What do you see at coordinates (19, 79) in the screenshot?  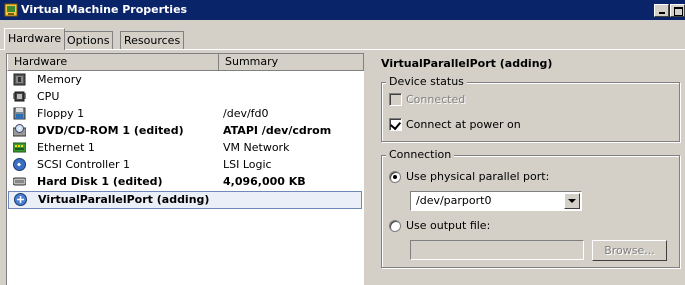 I see `memory-icon` at bounding box center [19, 79].